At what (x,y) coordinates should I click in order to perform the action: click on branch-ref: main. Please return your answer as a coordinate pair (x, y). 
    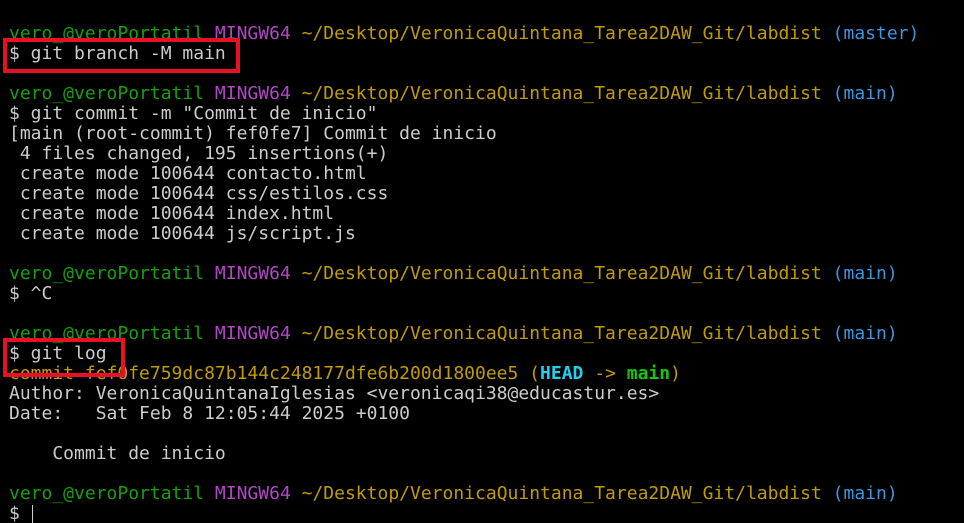
    Looking at the image, I should click on (648, 373).